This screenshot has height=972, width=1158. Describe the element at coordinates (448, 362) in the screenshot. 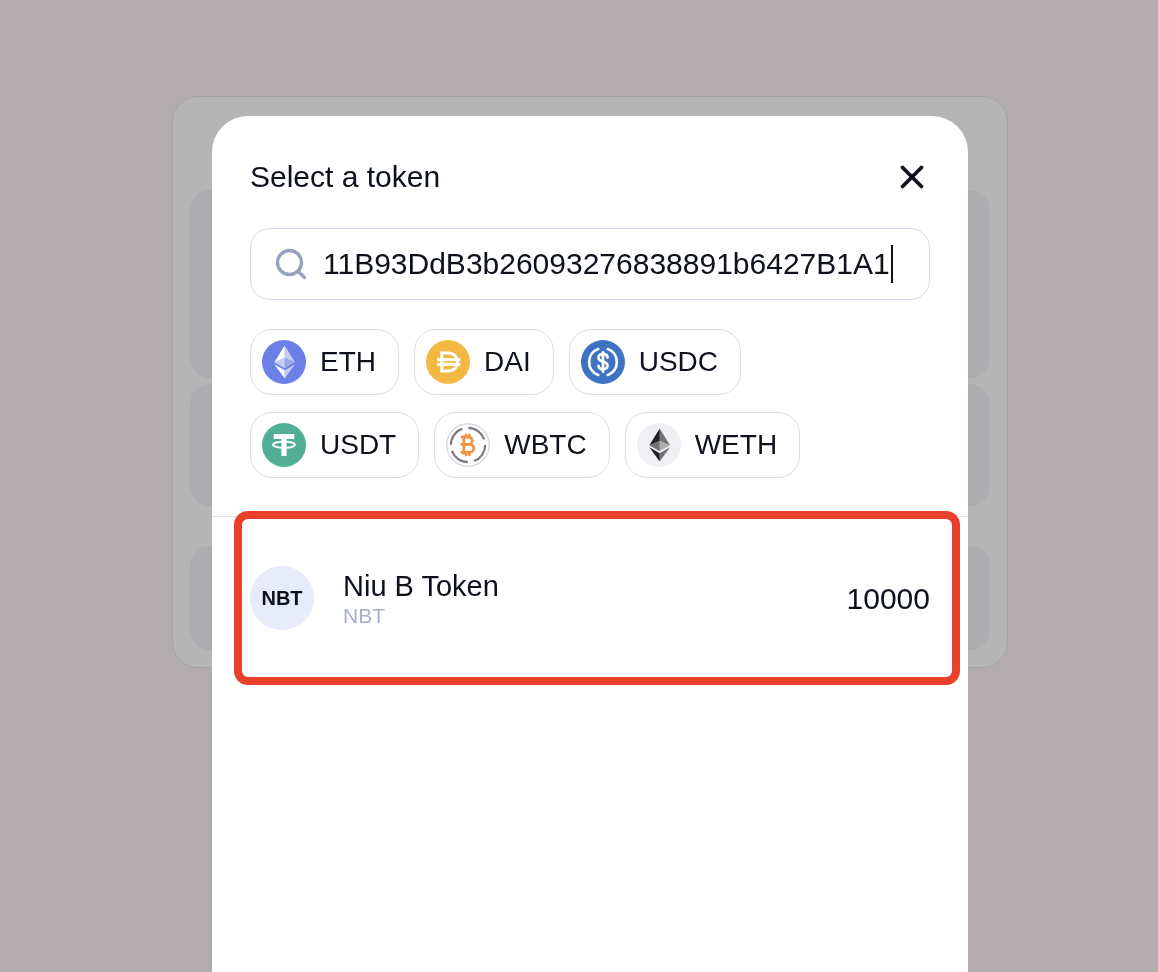

I see `dai-icon` at that location.